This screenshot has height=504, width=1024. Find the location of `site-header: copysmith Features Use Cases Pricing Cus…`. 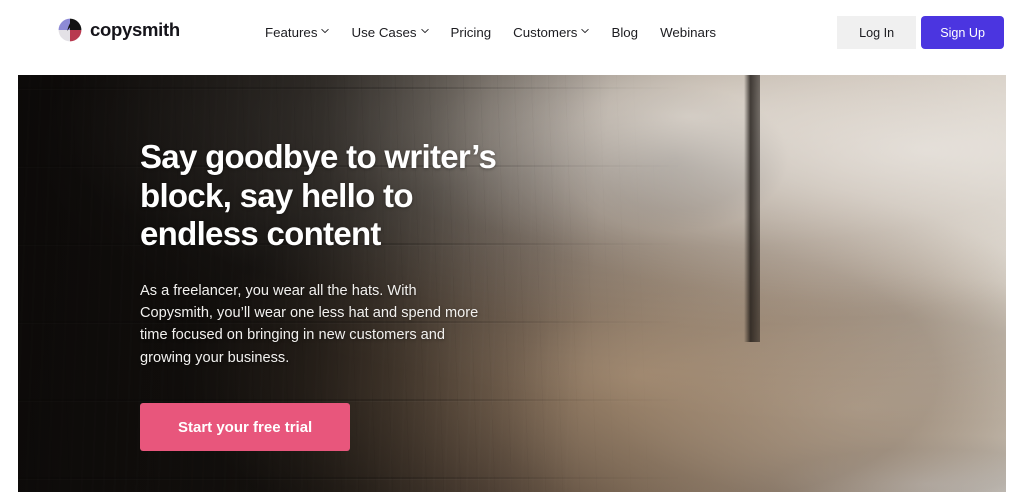

site-header: copysmith Features Use Cases Pricing Cus… is located at coordinates (512, 32).